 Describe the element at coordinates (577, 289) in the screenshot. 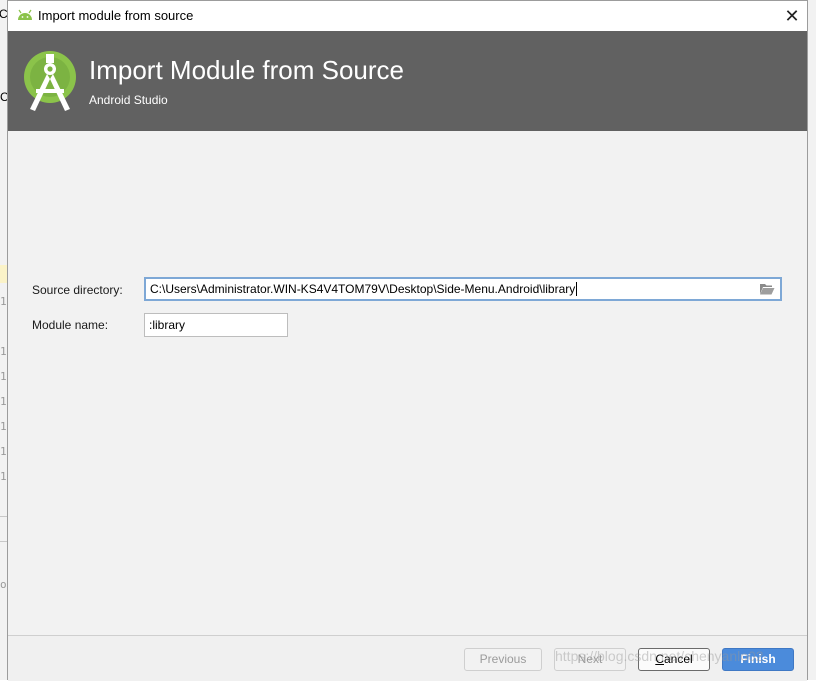

I see `text-caret` at that location.